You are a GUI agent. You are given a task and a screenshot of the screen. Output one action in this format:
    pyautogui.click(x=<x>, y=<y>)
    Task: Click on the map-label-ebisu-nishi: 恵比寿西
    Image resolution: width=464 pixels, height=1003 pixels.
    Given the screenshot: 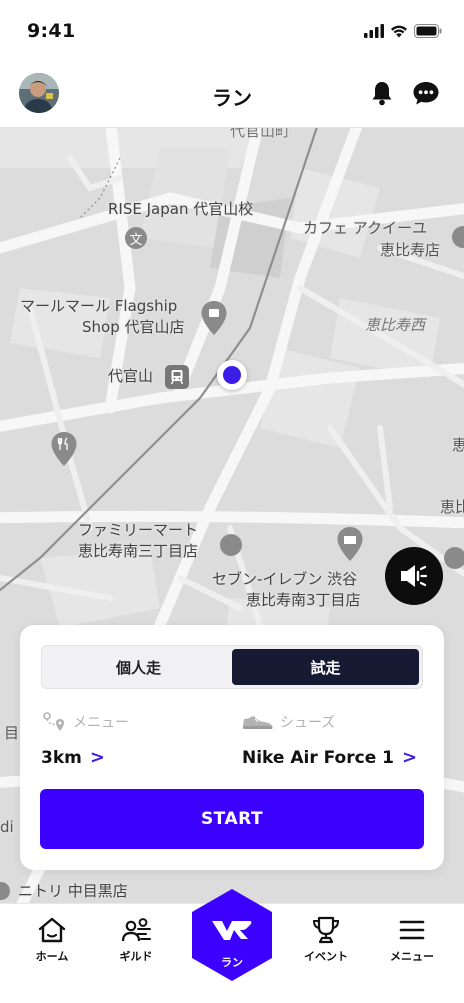 What is the action you would take?
    pyautogui.click(x=395, y=325)
    